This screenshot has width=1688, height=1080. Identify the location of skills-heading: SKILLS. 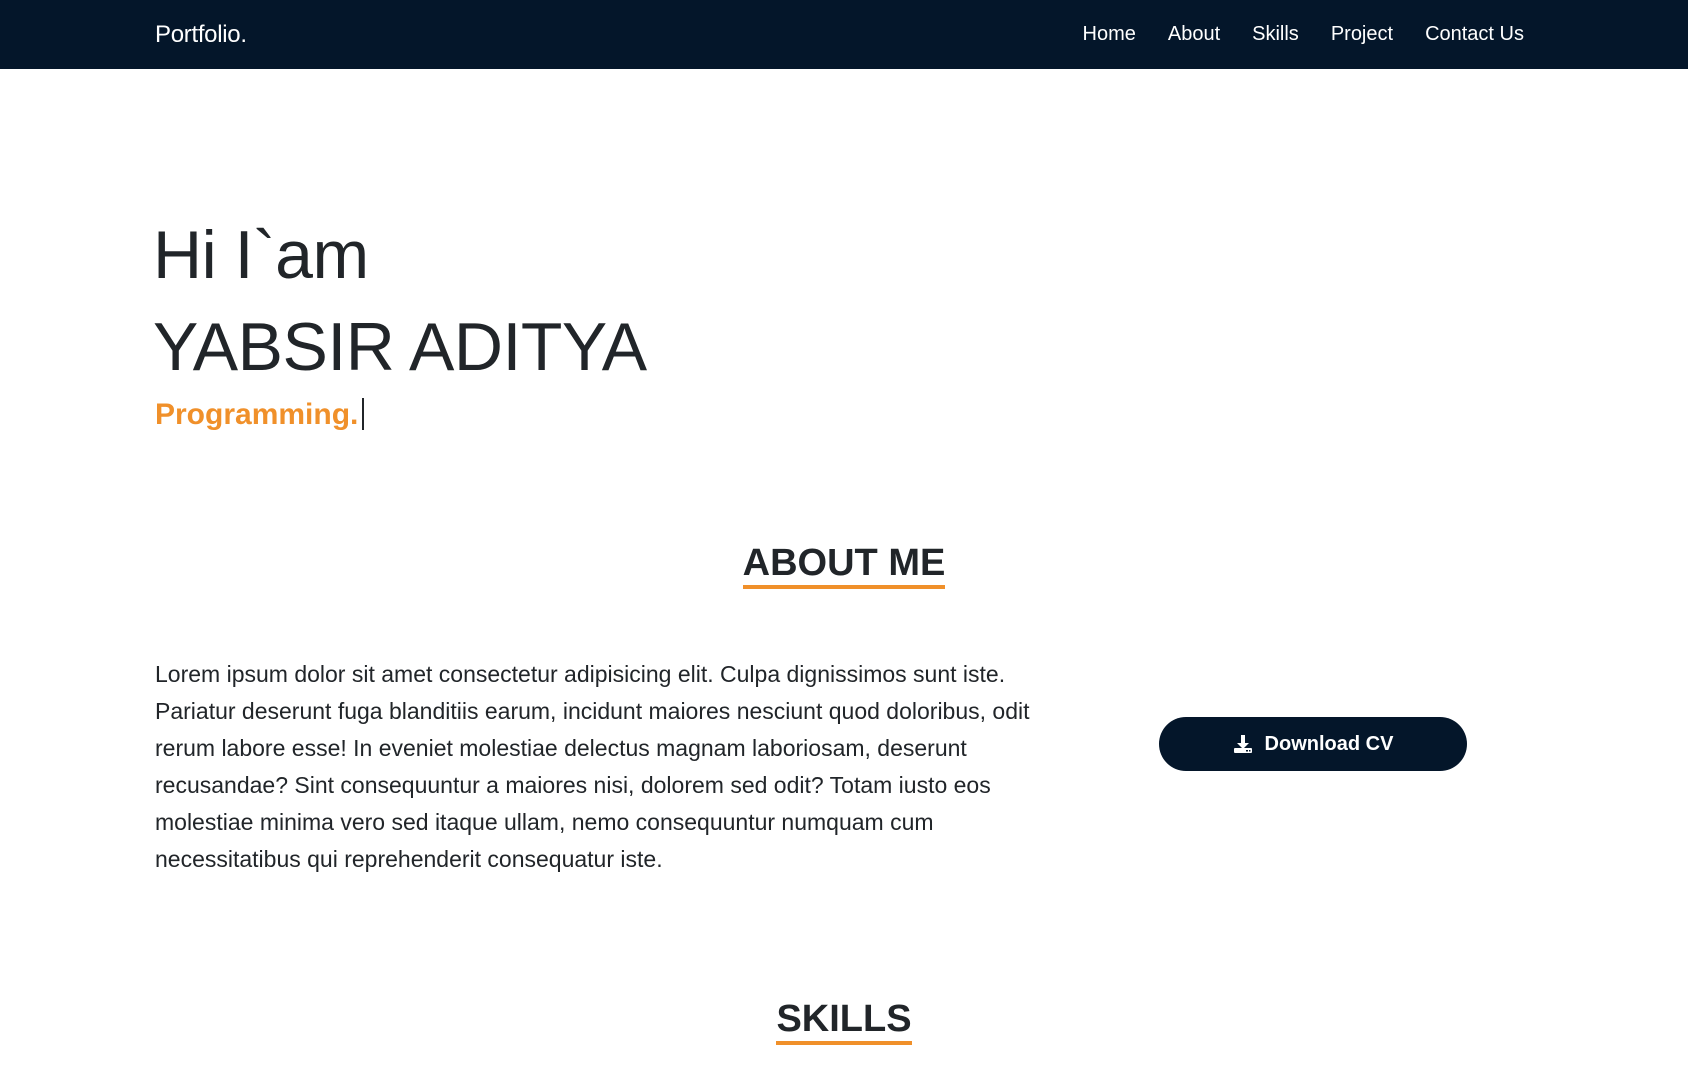
(844, 1021).